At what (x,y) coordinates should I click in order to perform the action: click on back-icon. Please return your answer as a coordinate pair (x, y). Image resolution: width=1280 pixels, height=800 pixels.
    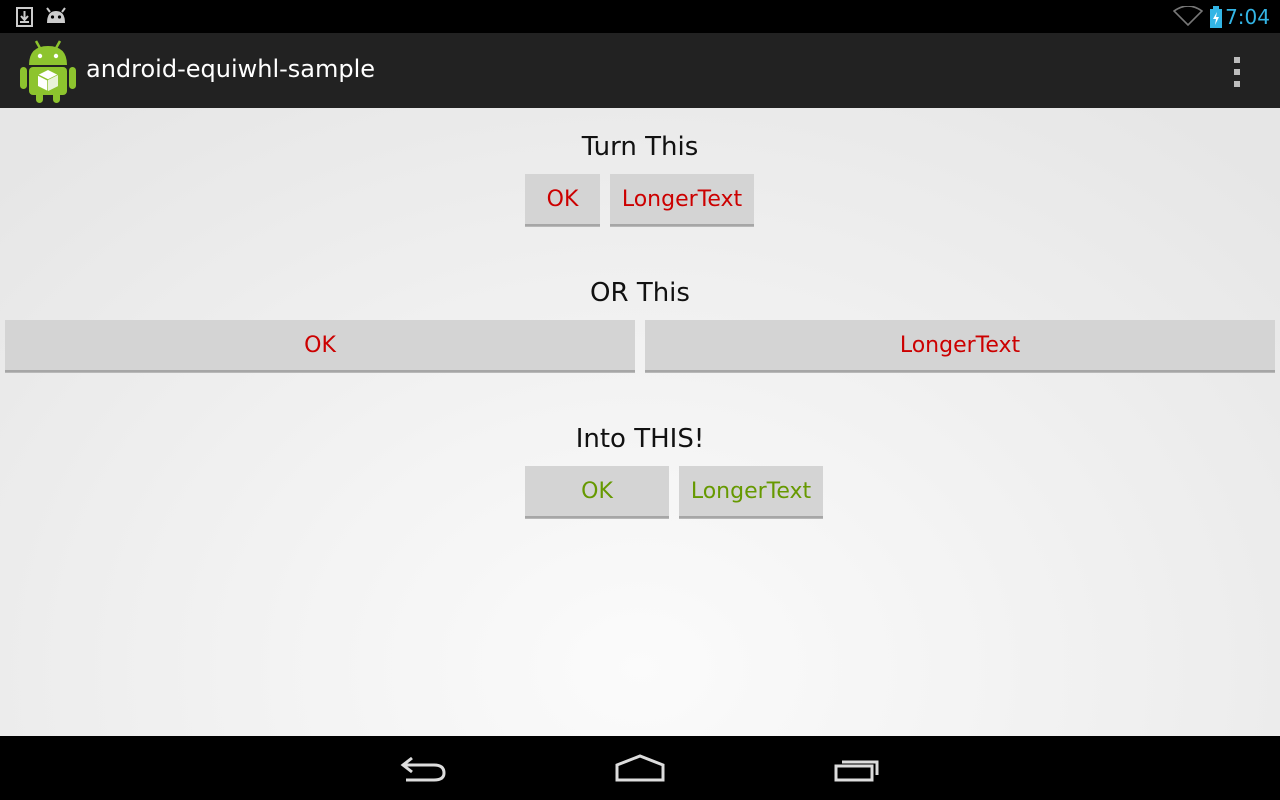
    Looking at the image, I should click on (423, 771).